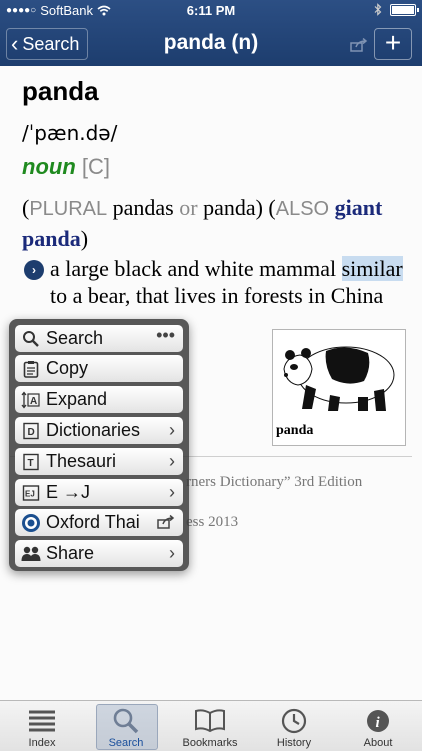 The image size is (422, 751). What do you see at coordinates (126, 743) in the screenshot?
I see `tab-label: Search` at bounding box center [126, 743].